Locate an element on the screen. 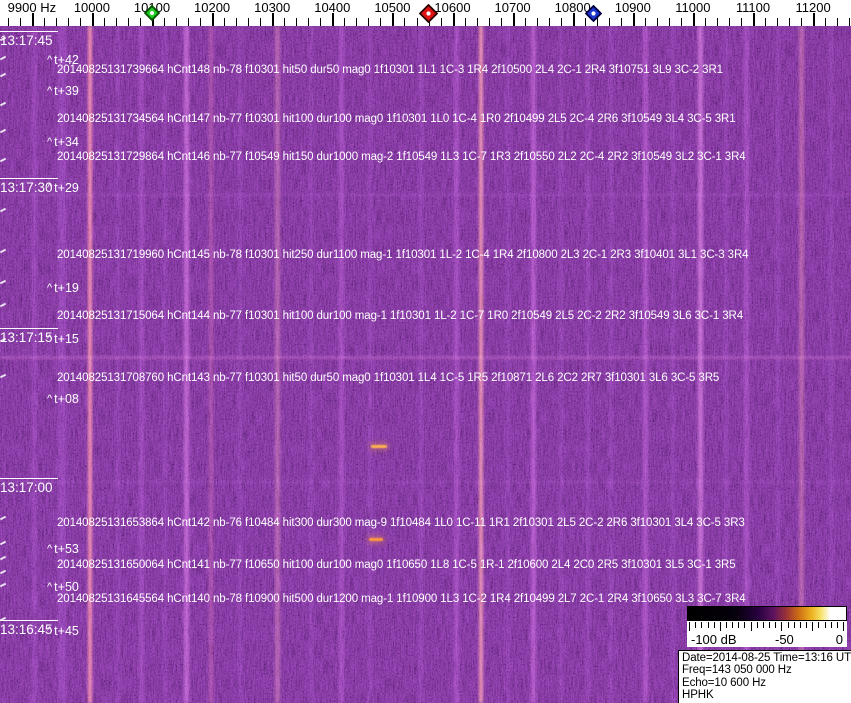  time-offset-label: t+53 is located at coordinates (66, 549).